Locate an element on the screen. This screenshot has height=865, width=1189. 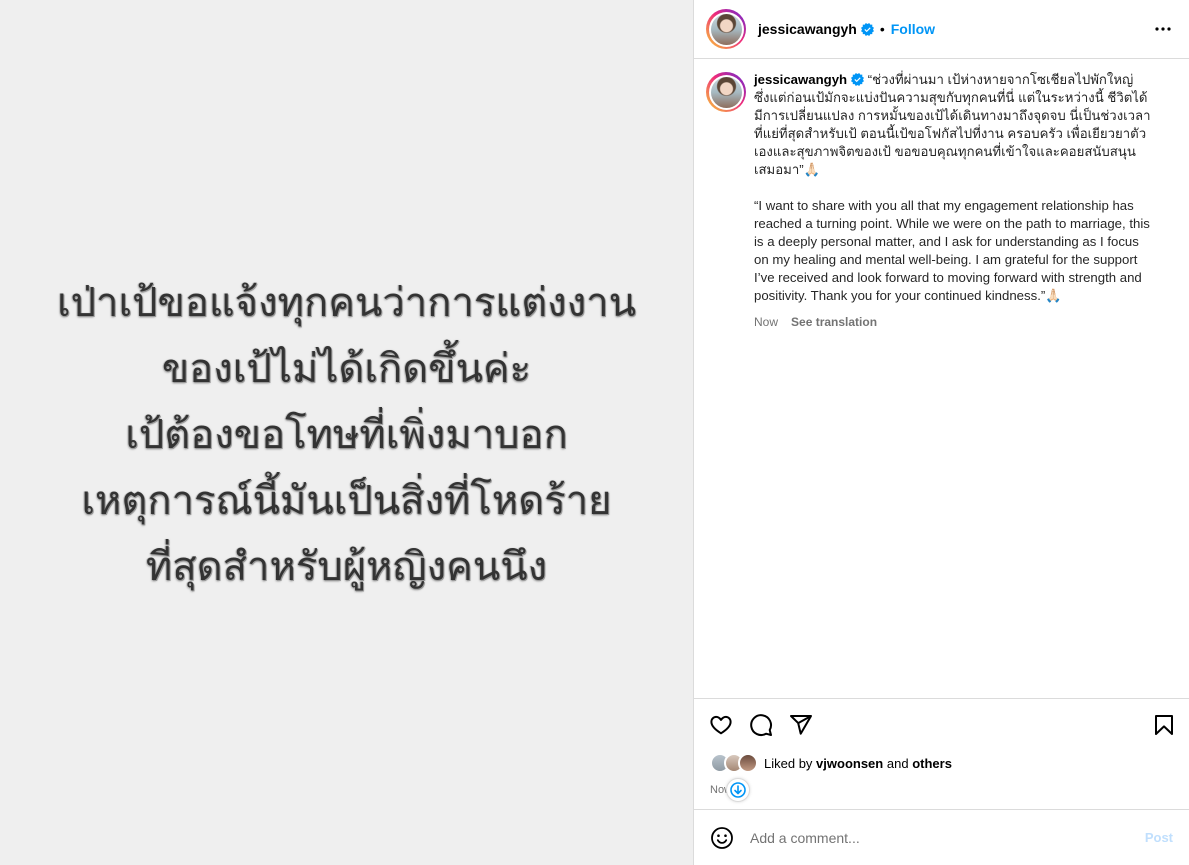
likes-text: Liked by vjwoonsen and others is located at coordinates (858, 763).